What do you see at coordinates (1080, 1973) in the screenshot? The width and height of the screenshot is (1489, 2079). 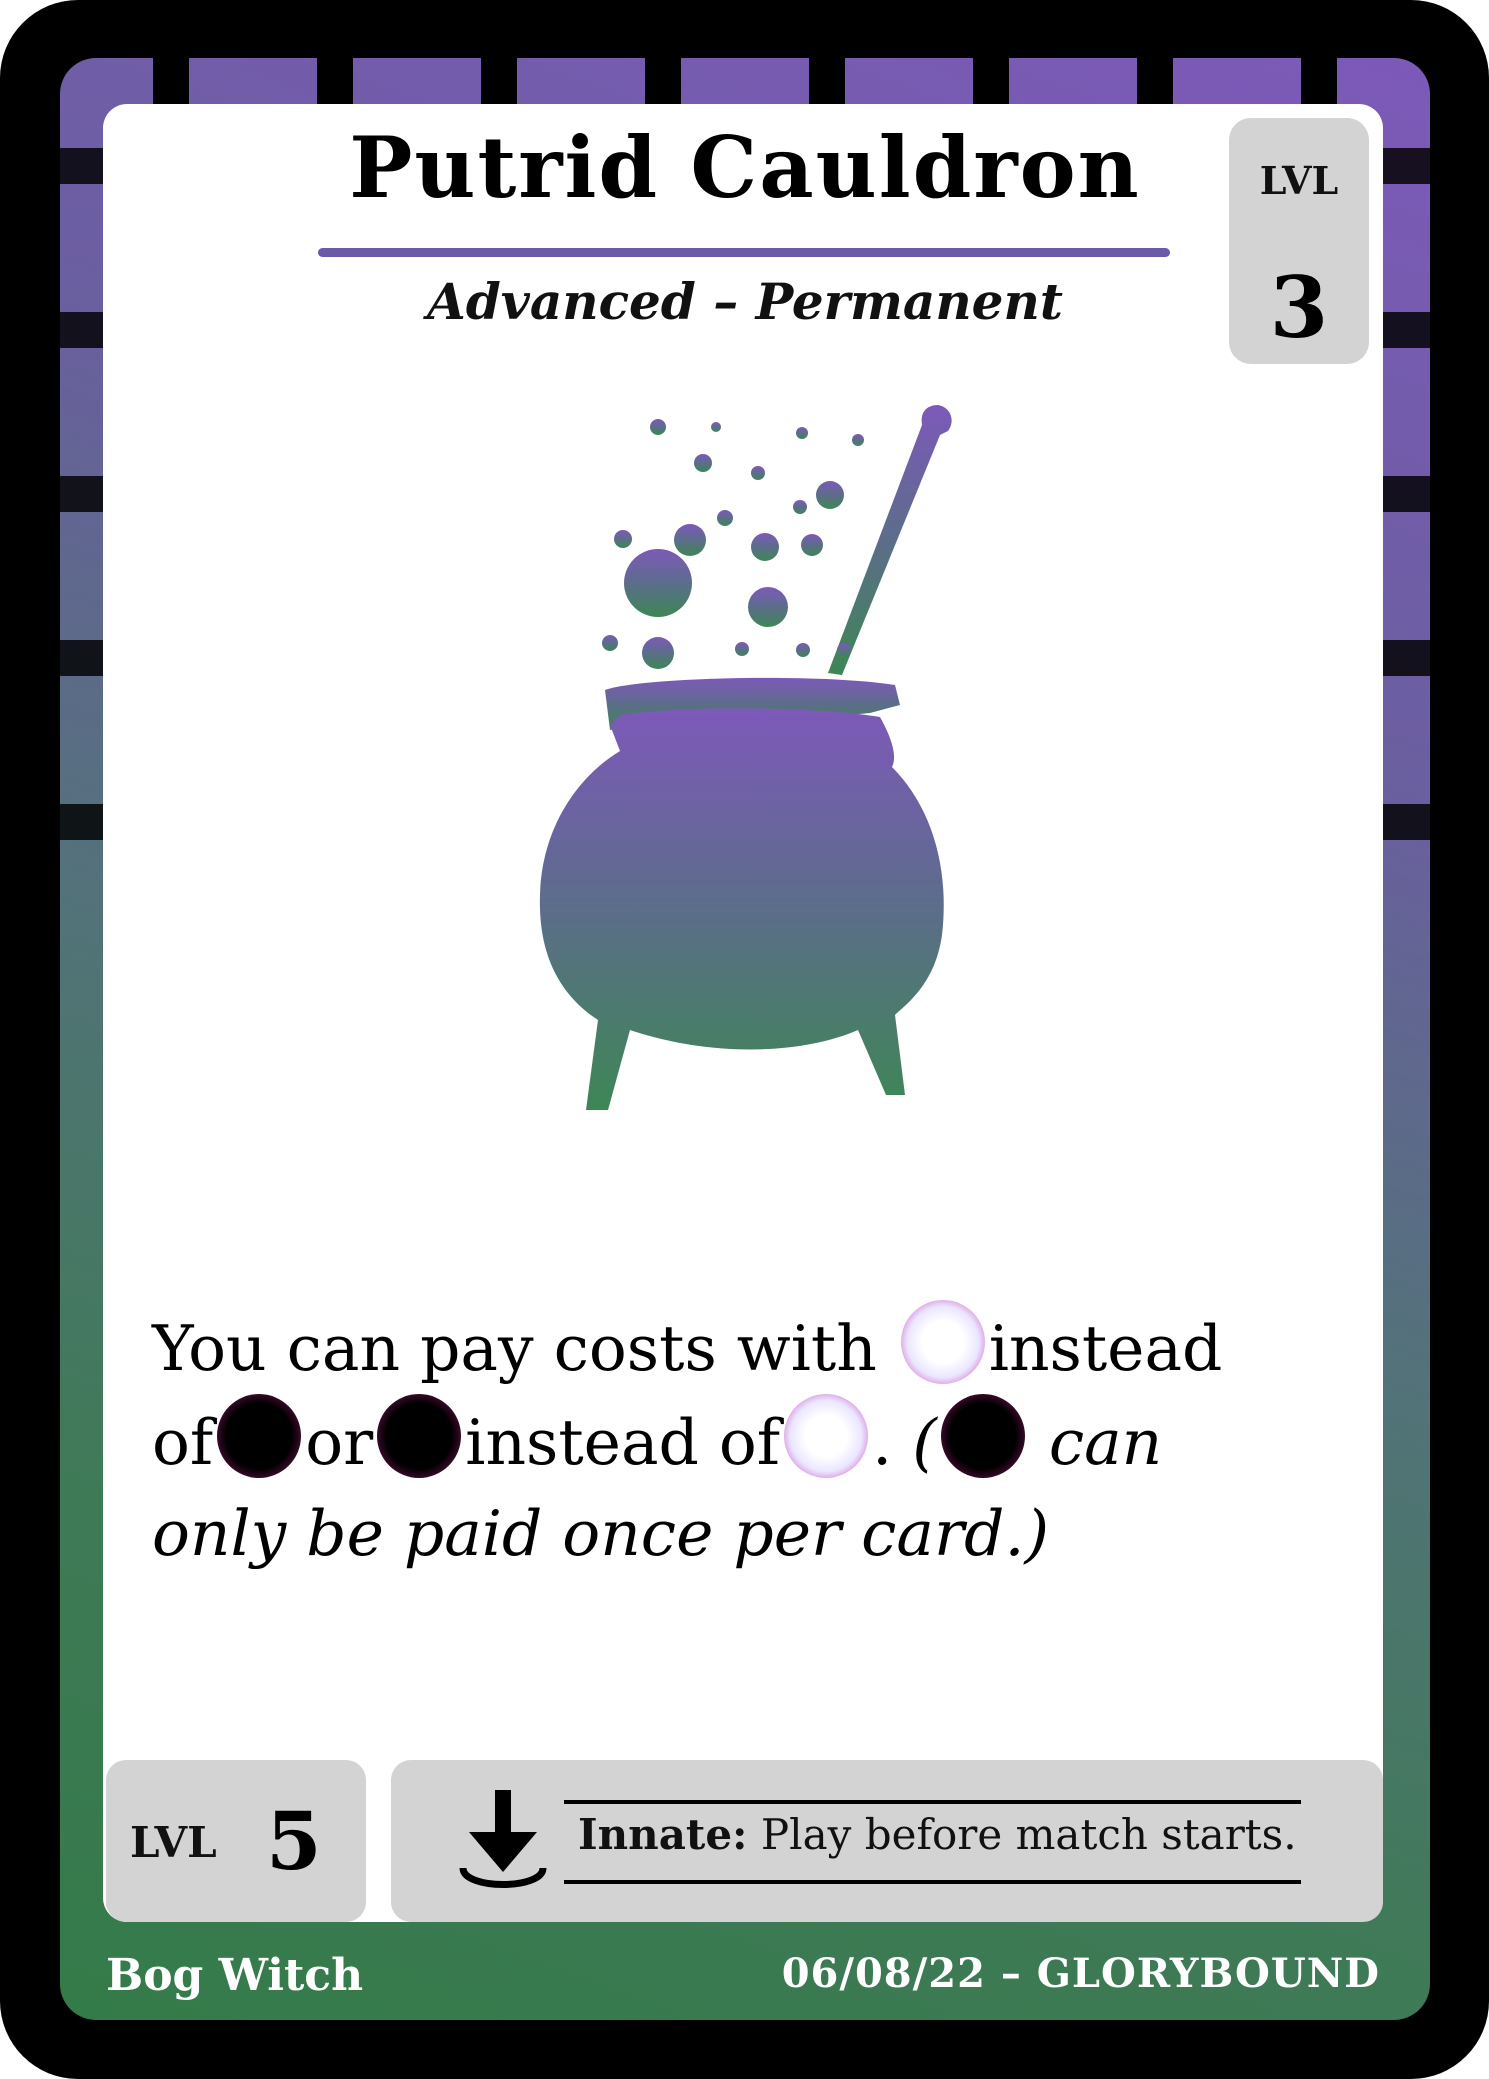 I see `card-credit: 06/08/22 – GLORYBOUND` at bounding box center [1080, 1973].